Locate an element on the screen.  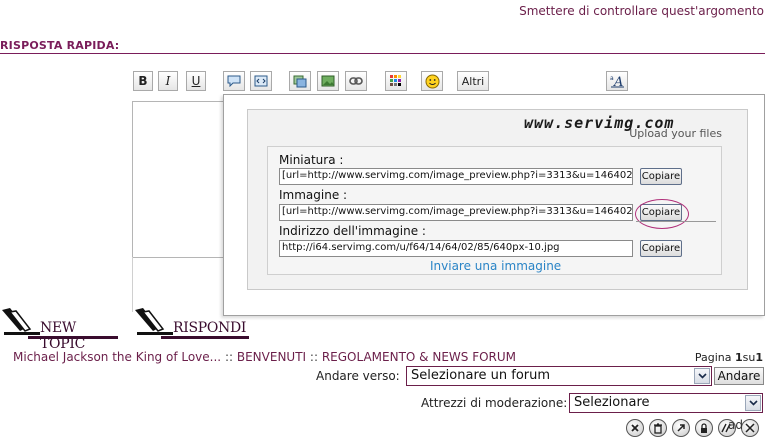
editor-border is located at coordinates (184, 284).